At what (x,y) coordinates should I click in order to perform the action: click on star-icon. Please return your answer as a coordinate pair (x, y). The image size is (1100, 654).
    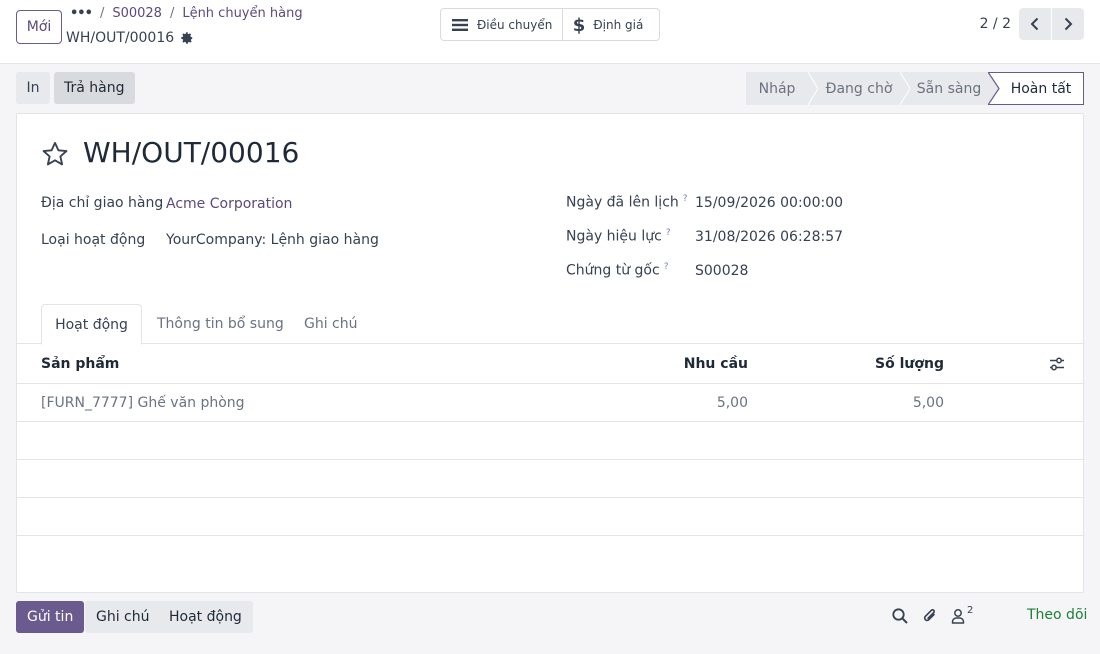
    Looking at the image, I should click on (55, 154).